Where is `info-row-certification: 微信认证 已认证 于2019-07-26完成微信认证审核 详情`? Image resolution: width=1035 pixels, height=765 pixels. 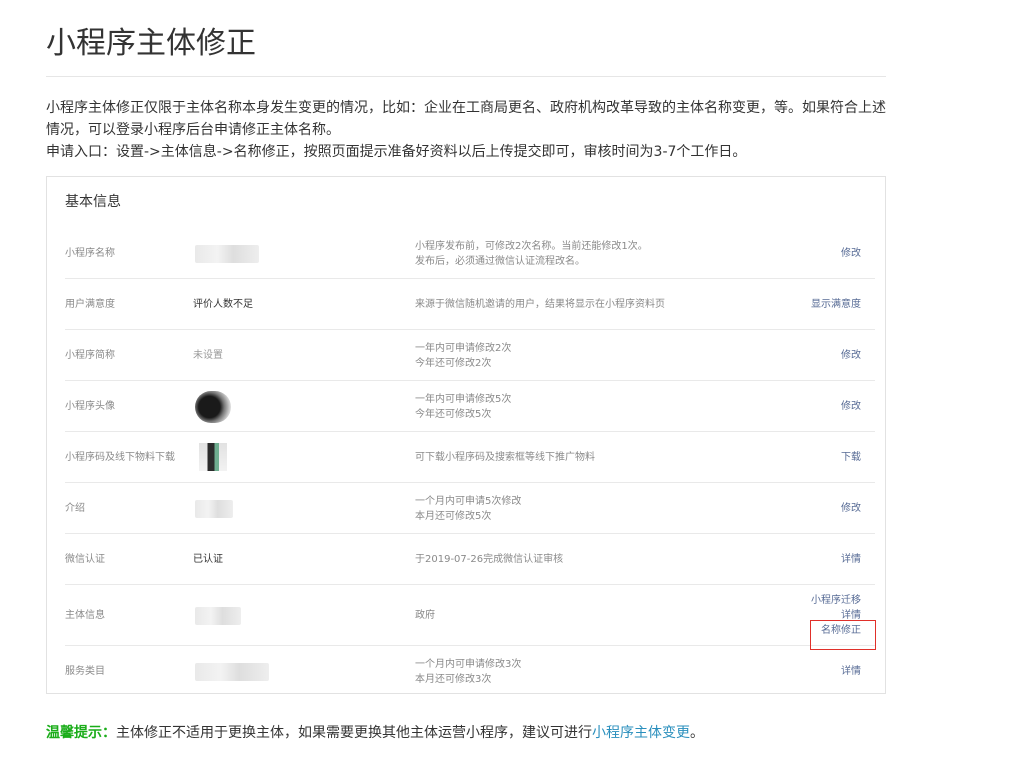 info-row-certification: 微信认证 已认证 于2019-07-26完成微信认证审核 详情 is located at coordinates (470, 559).